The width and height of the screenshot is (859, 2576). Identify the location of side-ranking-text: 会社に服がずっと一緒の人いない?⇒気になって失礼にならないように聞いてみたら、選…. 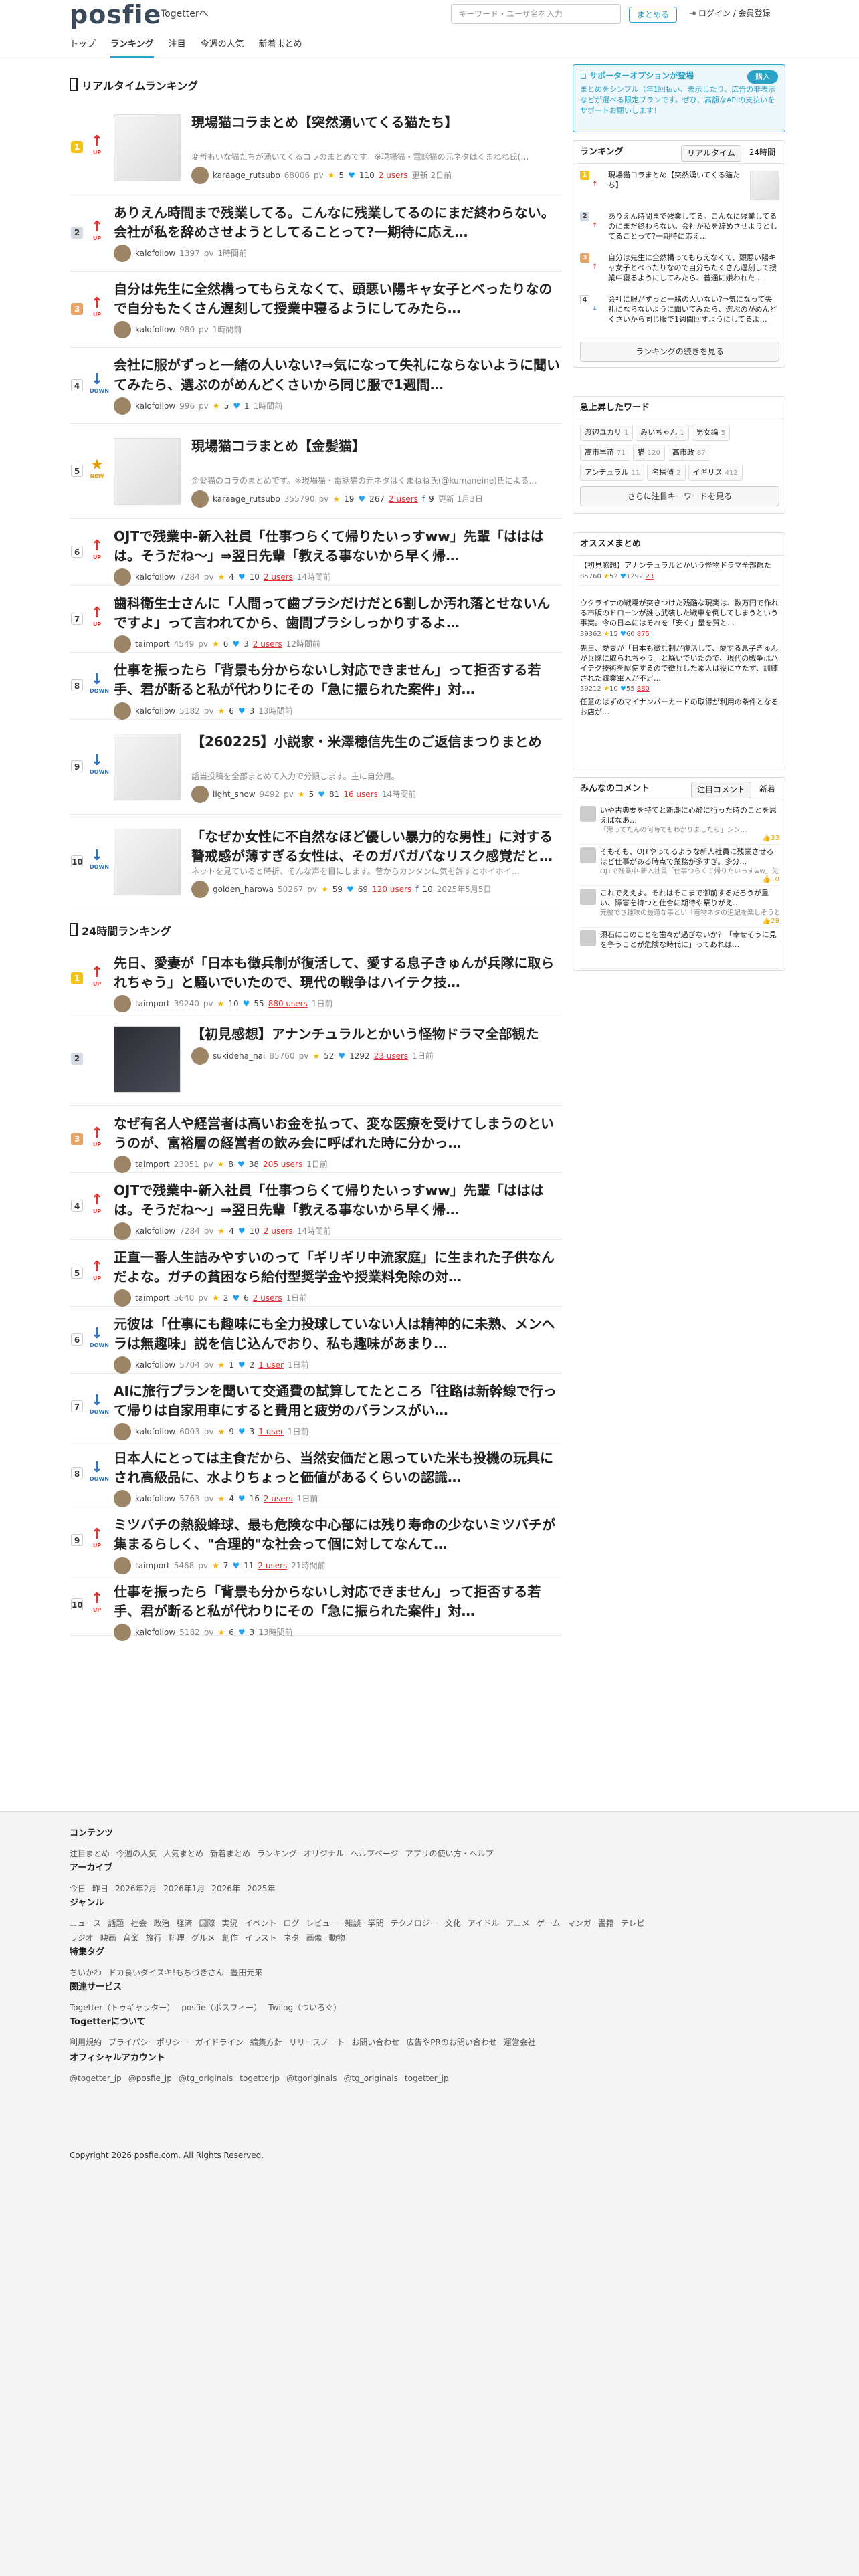
(693, 310).